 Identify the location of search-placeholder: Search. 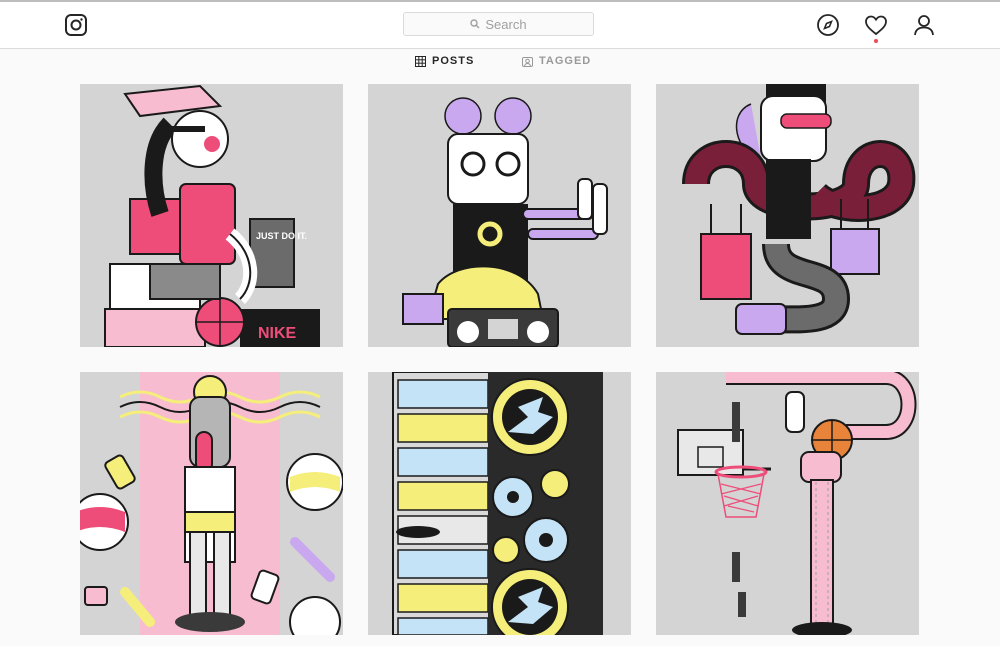
(506, 24).